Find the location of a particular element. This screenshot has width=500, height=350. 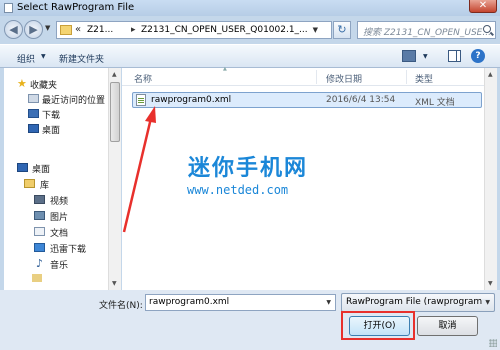

filename-label: 文件名(N): is located at coordinates (121, 306).